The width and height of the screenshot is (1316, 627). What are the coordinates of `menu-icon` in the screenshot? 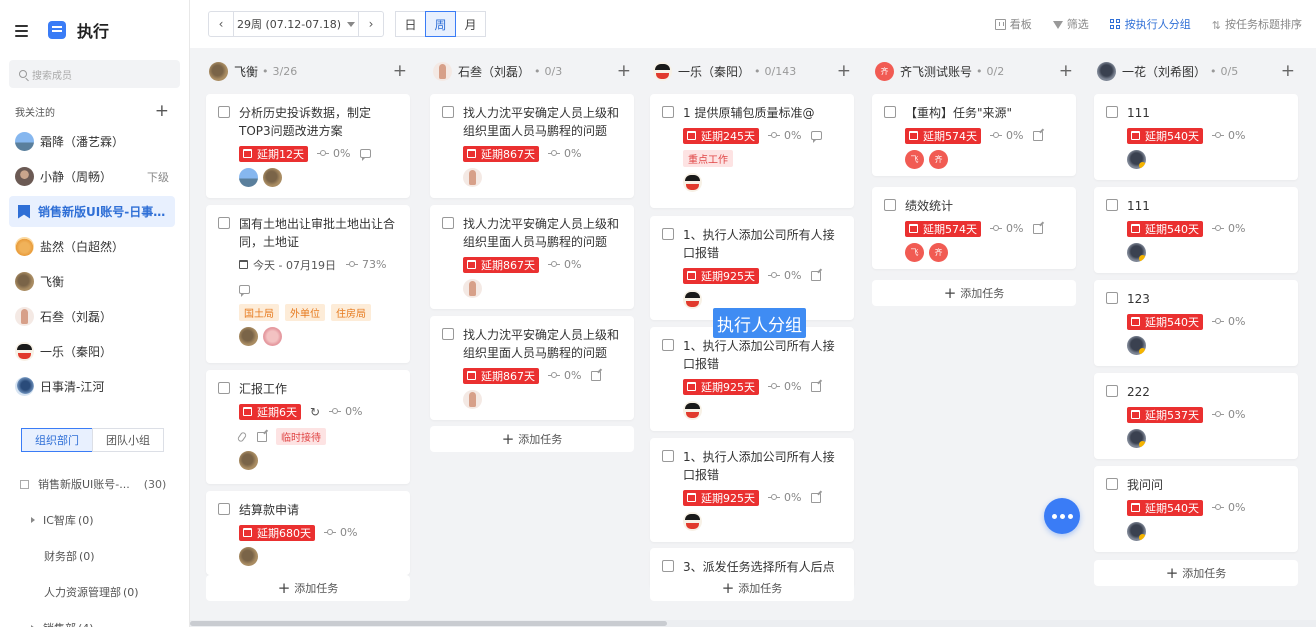 It's located at (21, 30).